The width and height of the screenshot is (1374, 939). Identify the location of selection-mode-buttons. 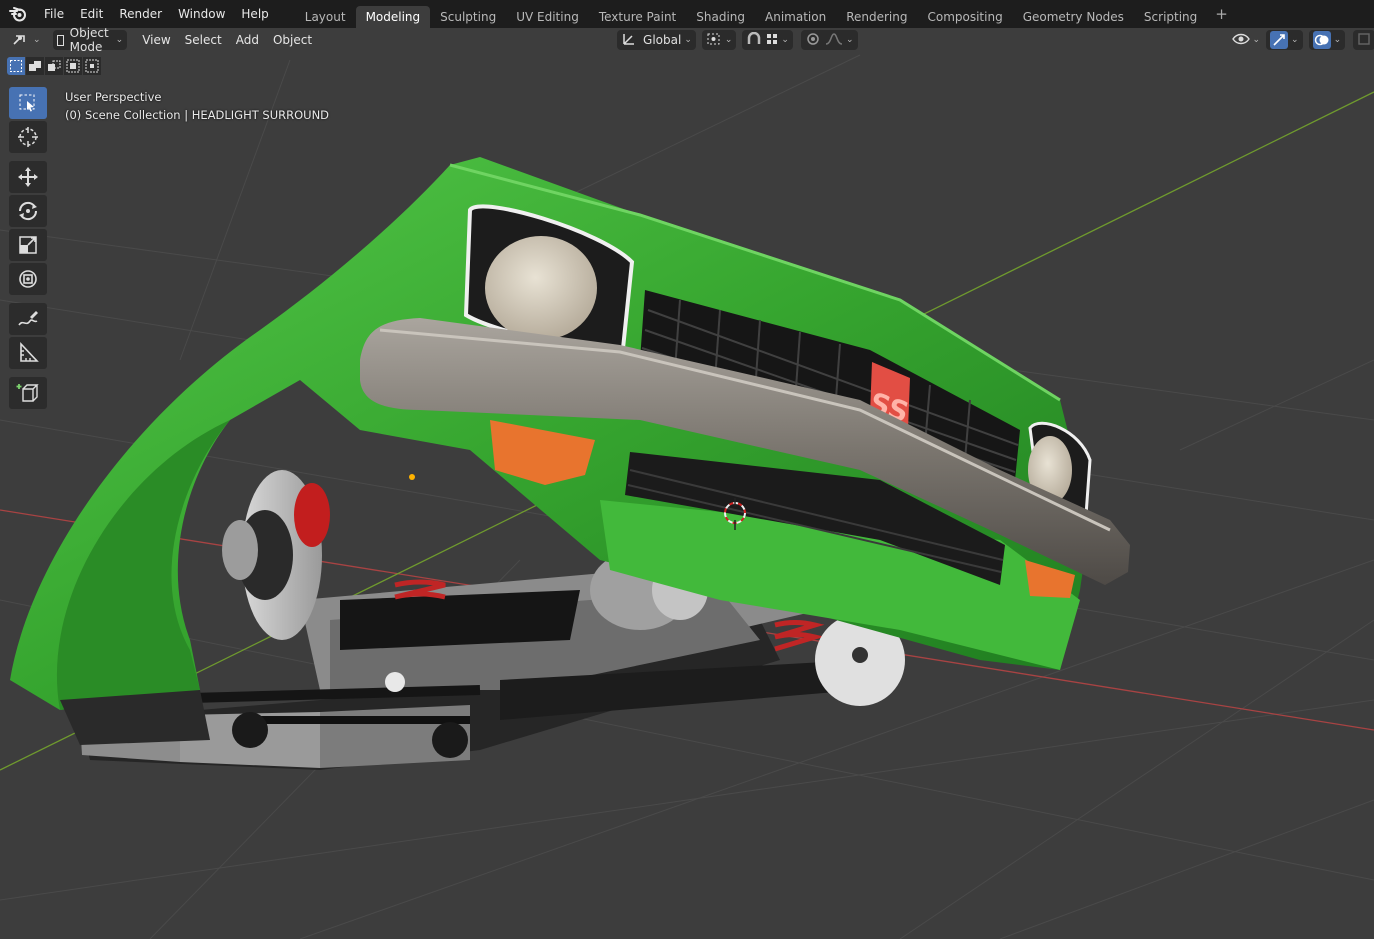
(54, 66).